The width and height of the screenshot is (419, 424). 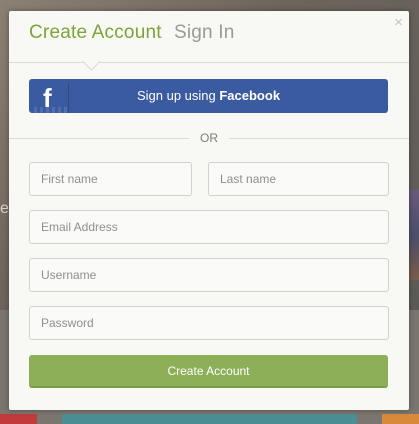 I want to click on last-name-field, so click(x=298, y=179).